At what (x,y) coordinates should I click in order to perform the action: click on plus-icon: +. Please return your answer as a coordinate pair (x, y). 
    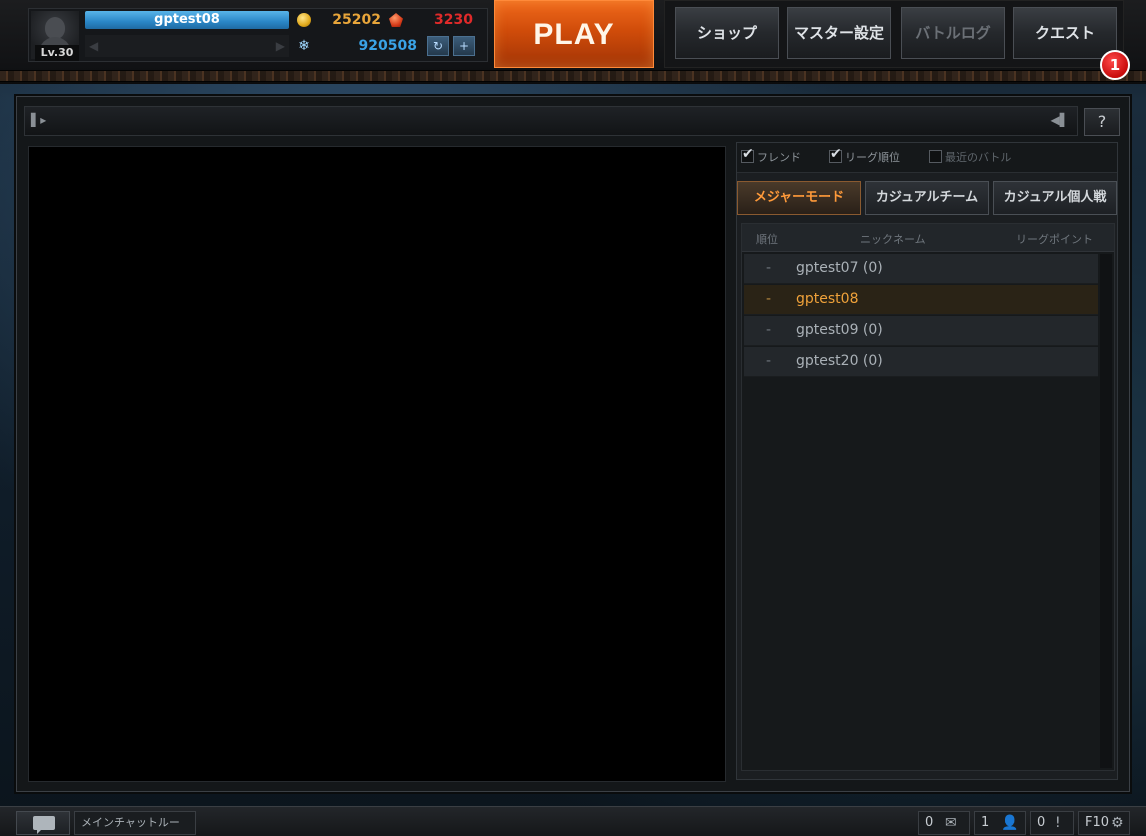
    Looking at the image, I should click on (464, 46).